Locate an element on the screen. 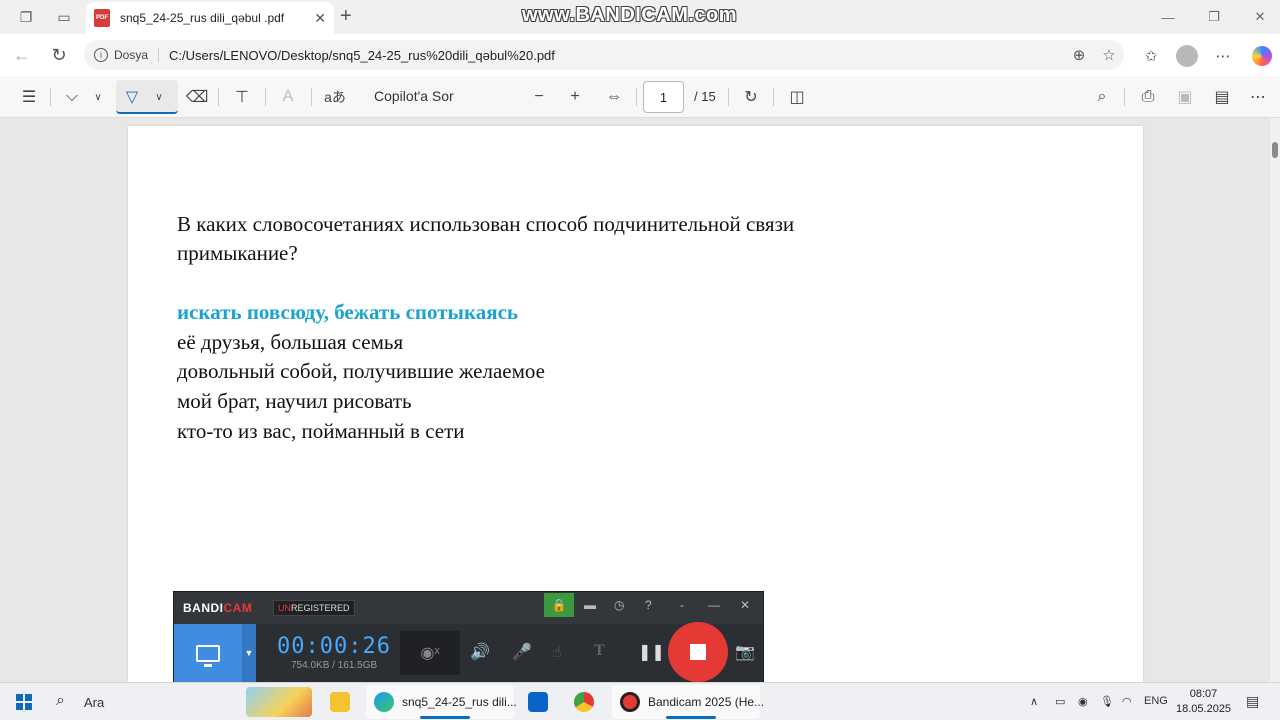  new-tab-icon: + is located at coordinates (346, 16).